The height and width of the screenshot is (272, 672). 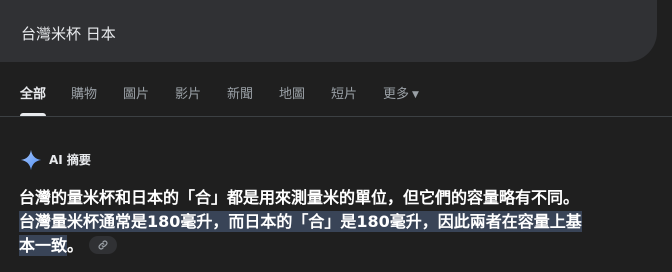 I want to click on caret-down-icon: ▼, so click(x=415, y=95).